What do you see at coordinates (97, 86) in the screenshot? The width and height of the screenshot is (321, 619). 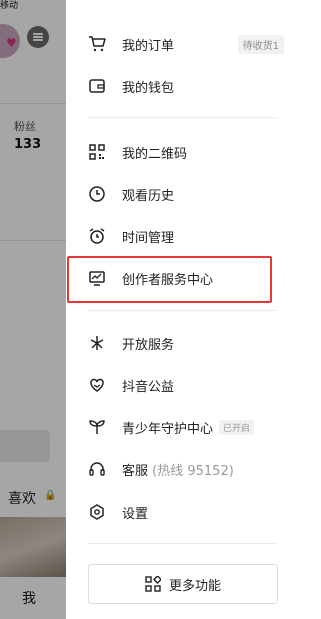 I see `wallet-icon` at bounding box center [97, 86].